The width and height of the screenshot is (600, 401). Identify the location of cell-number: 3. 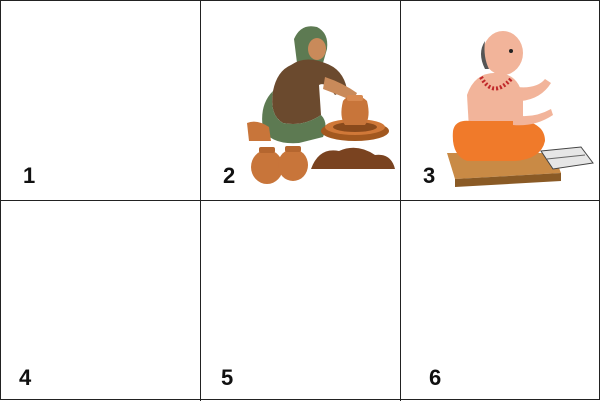
(429, 175).